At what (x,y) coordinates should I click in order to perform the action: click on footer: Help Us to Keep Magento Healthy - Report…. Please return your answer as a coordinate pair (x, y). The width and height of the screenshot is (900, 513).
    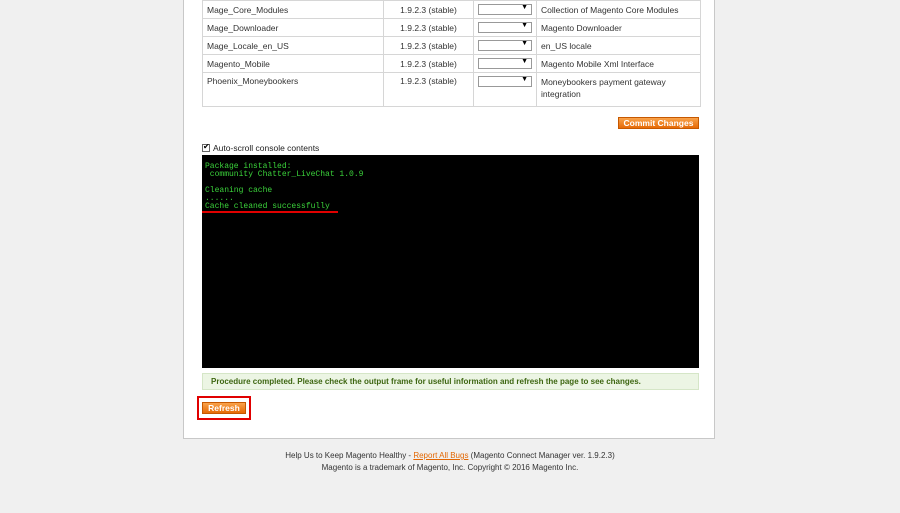
    Looking at the image, I should click on (450, 462).